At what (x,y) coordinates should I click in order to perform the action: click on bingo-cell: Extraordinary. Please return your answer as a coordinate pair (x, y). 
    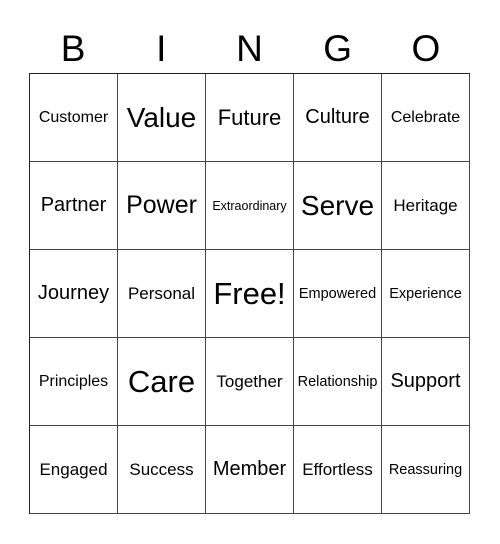
    Looking at the image, I should click on (250, 206).